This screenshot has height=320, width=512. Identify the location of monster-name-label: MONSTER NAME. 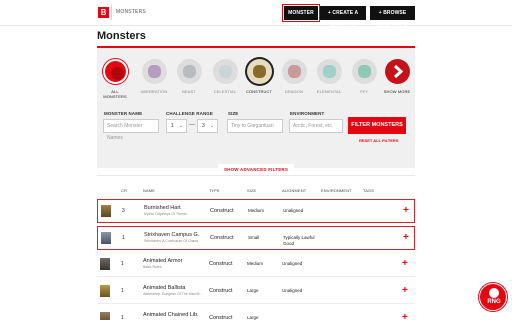
(123, 113).